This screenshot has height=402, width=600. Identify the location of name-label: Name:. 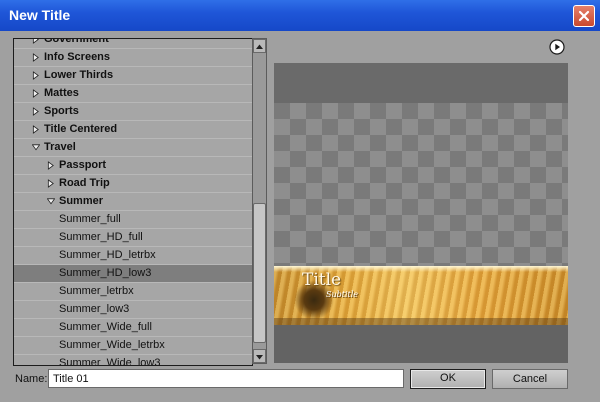
(31, 379).